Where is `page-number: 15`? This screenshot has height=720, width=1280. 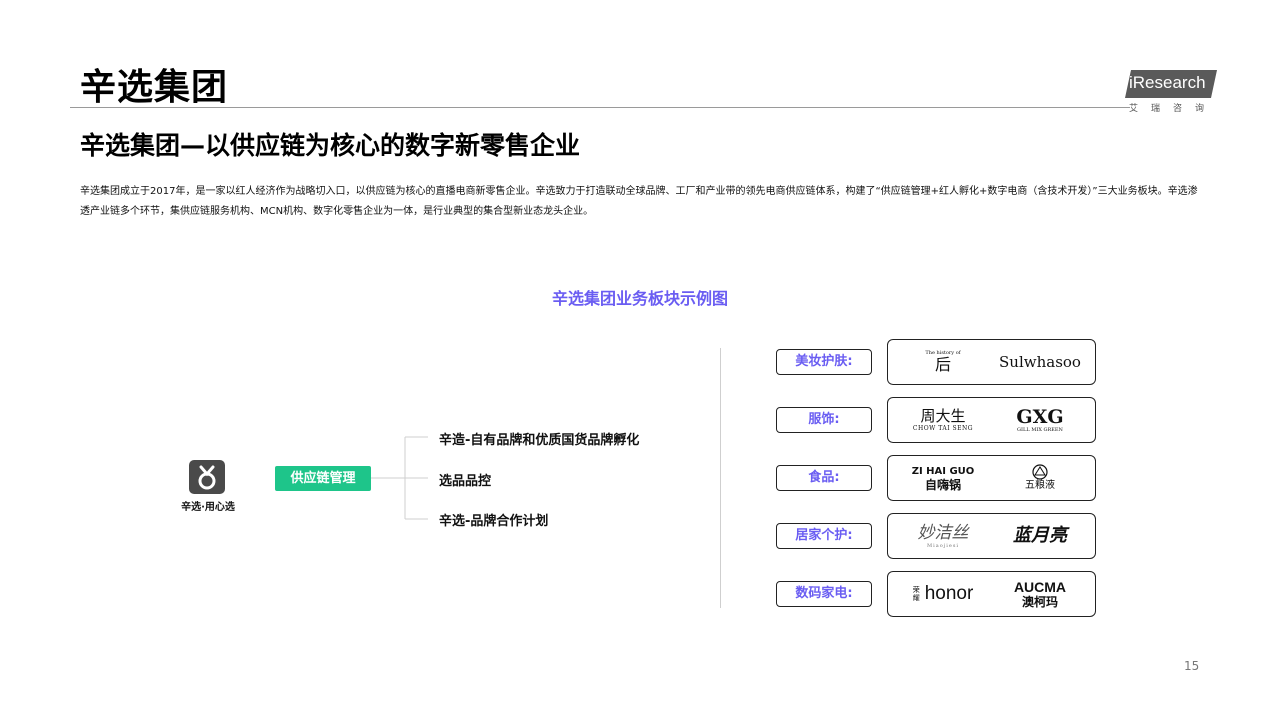 page-number: 15 is located at coordinates (1192, 666).